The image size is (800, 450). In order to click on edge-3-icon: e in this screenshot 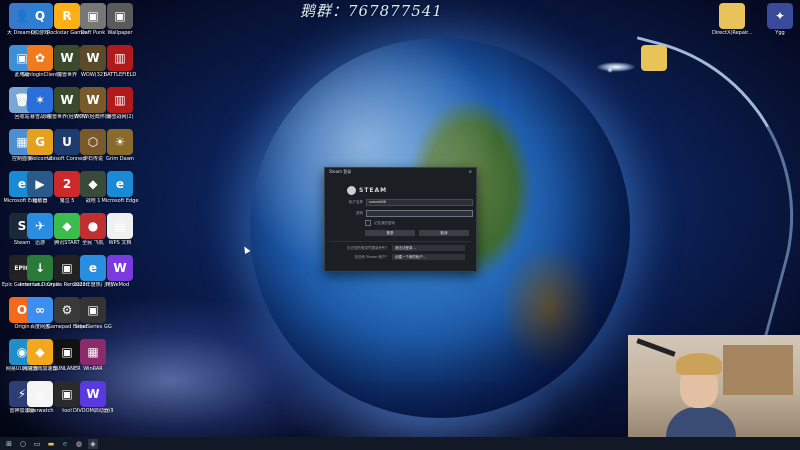, I will do `click(120, 184)`.